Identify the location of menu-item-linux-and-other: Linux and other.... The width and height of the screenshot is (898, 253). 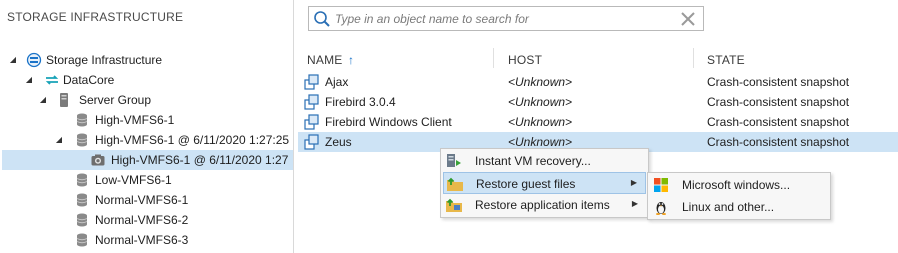
(739, 207).